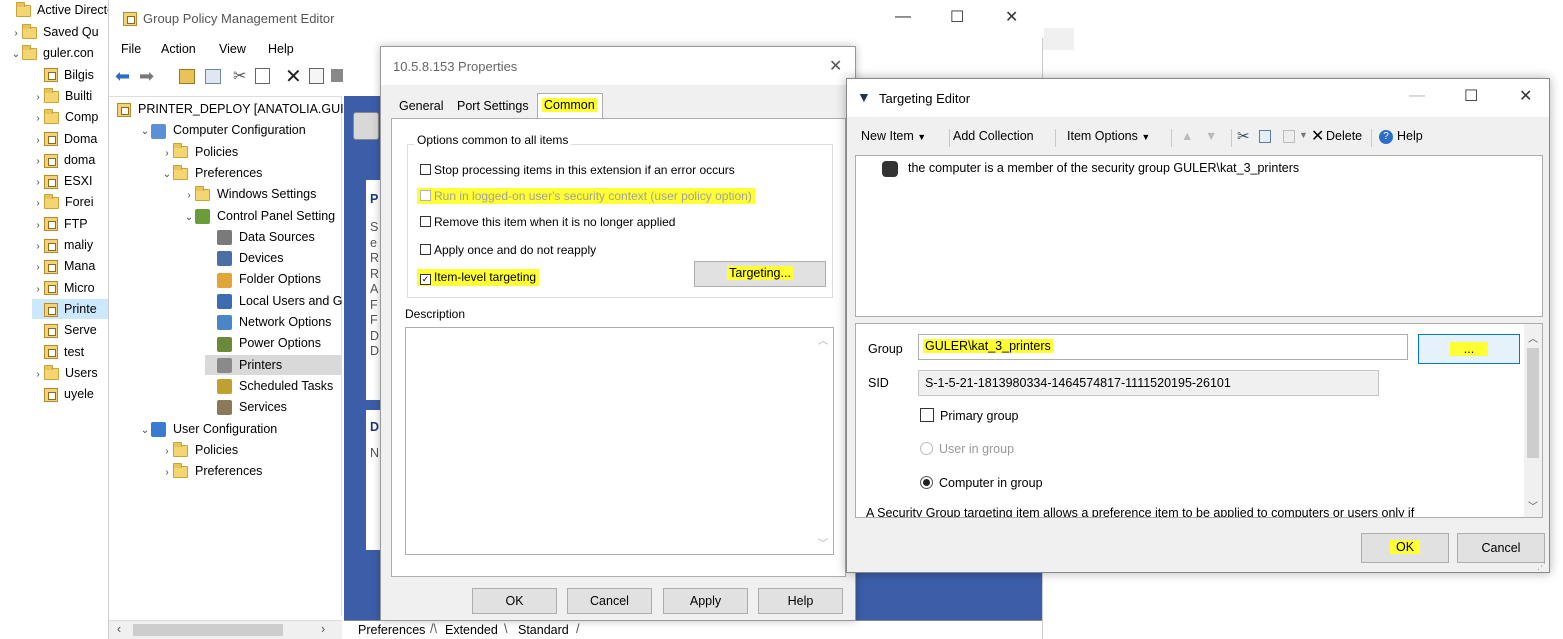 The image size is (1563, 639). What do you see at coordinates (62, 245) in the screenshot?
I see `ad-tree-item: › maliy` at bounding box center [62, 245].